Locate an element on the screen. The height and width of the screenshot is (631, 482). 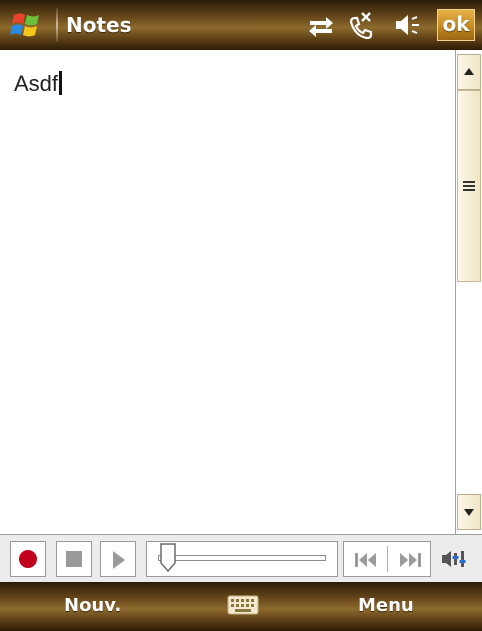
stop-button is located at coordinates (74, 559).